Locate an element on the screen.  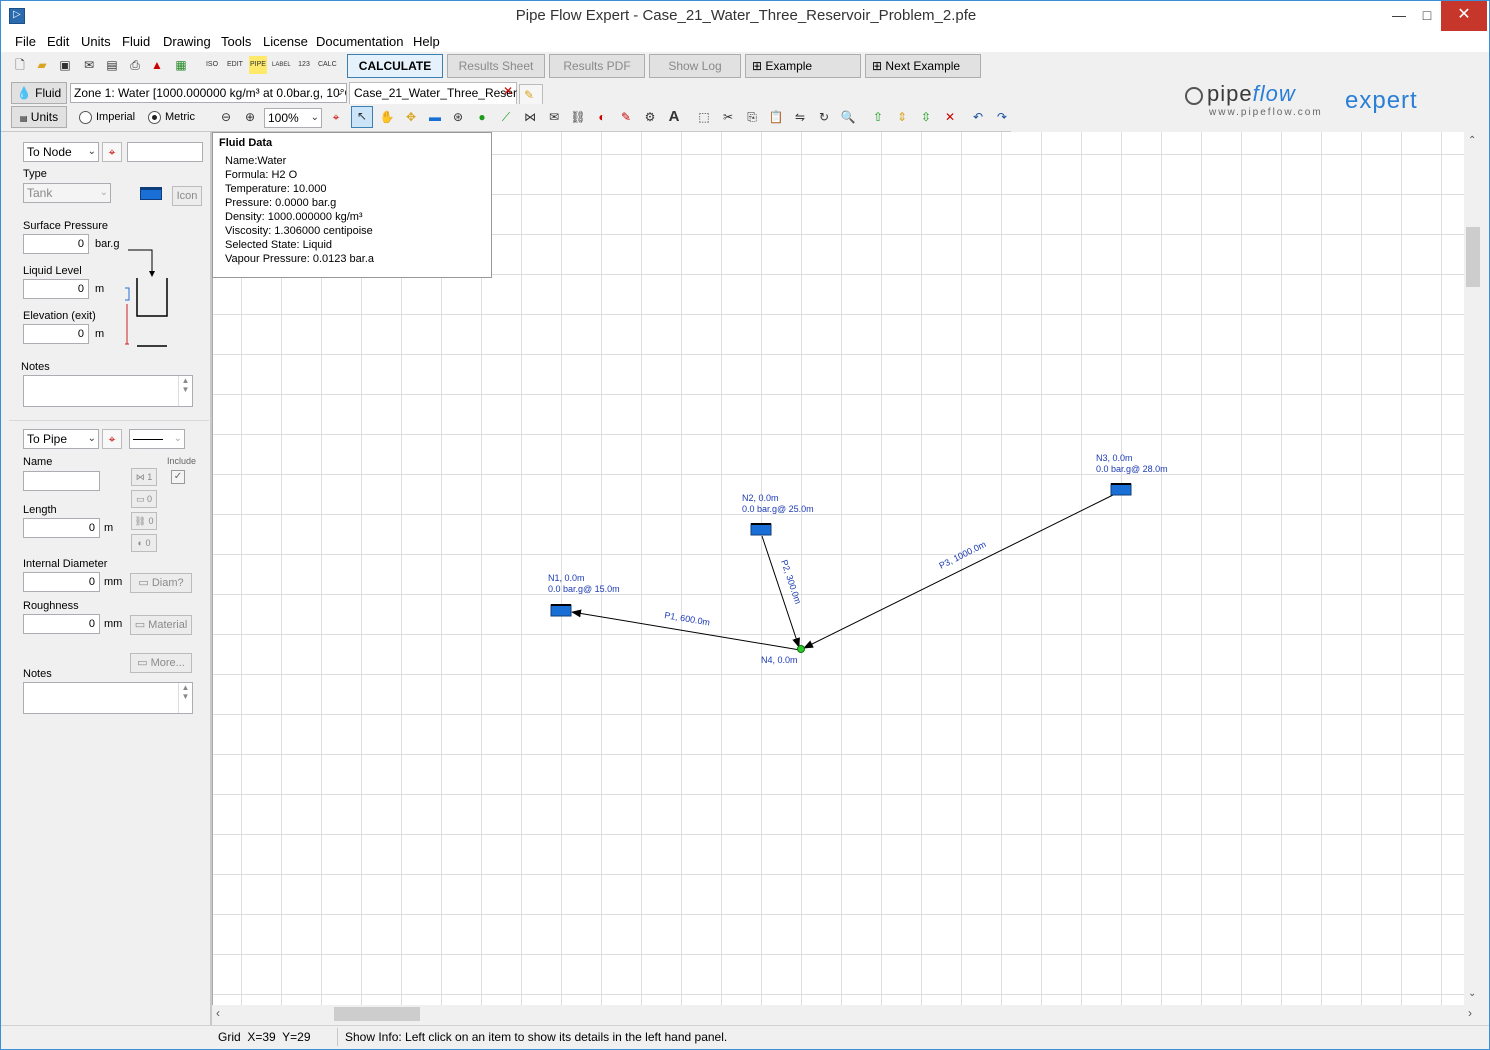
image-icon: ▦ is located at coordinates (181, 65).